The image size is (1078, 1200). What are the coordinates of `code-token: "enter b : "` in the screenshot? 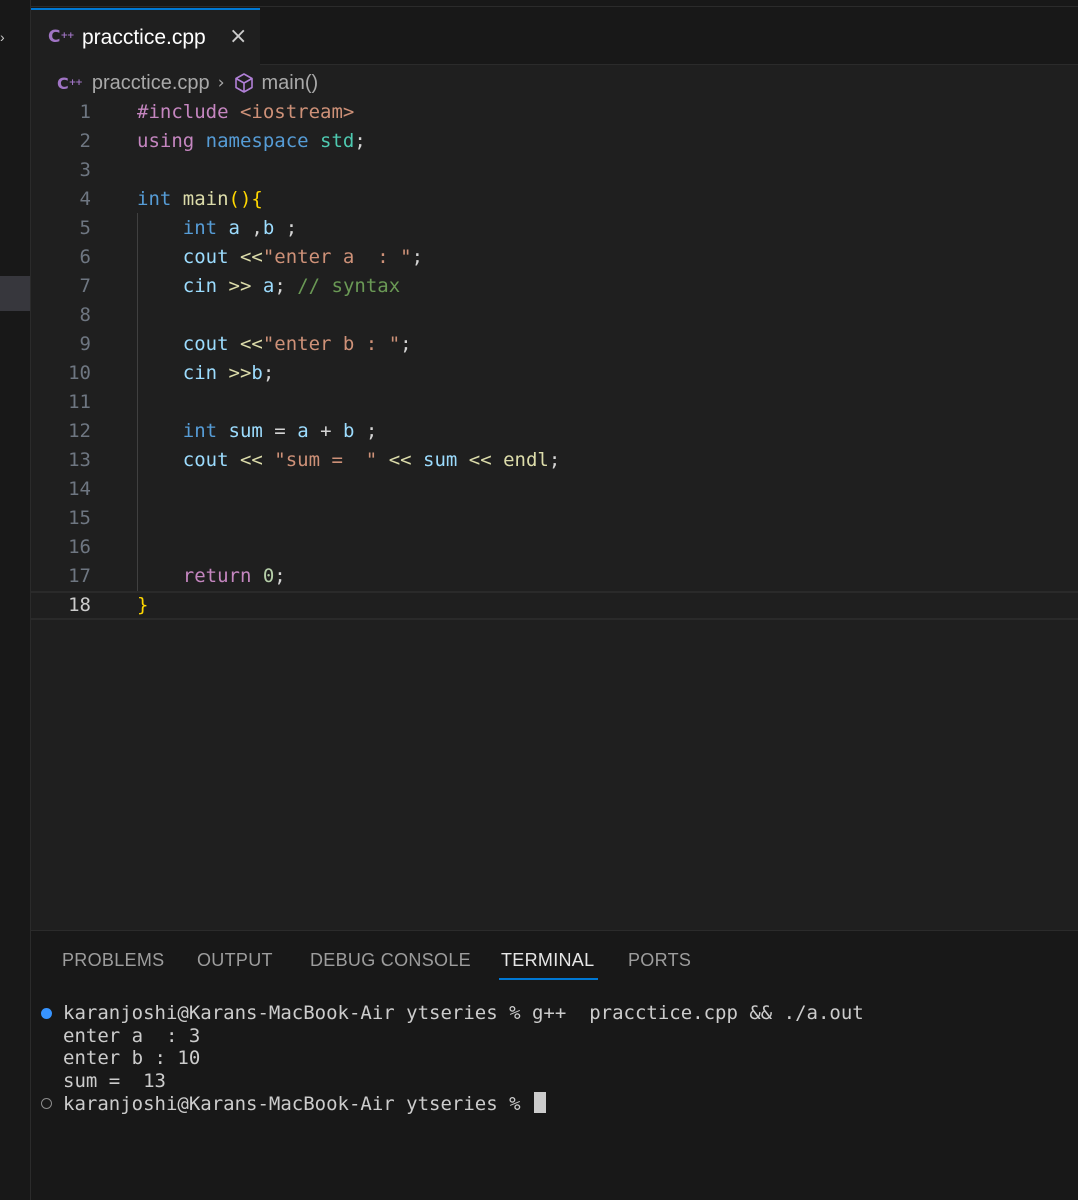 It's located at (331, 344).